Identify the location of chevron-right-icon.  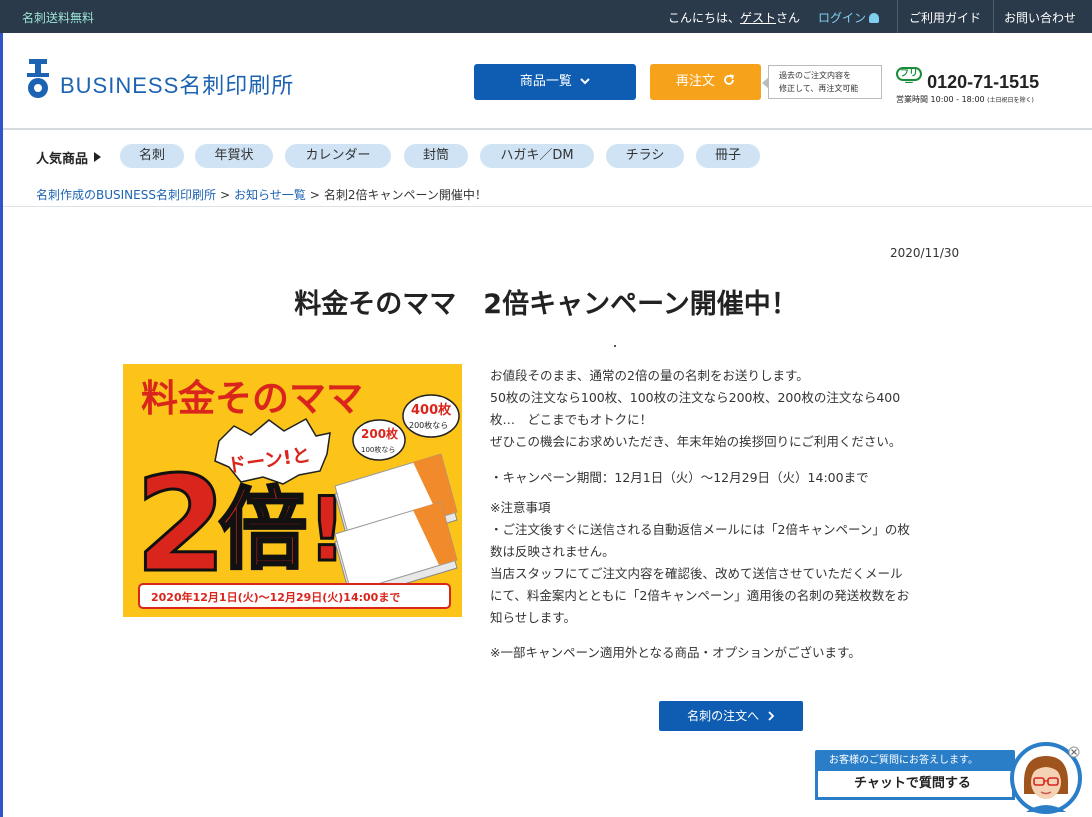
(771, 716).